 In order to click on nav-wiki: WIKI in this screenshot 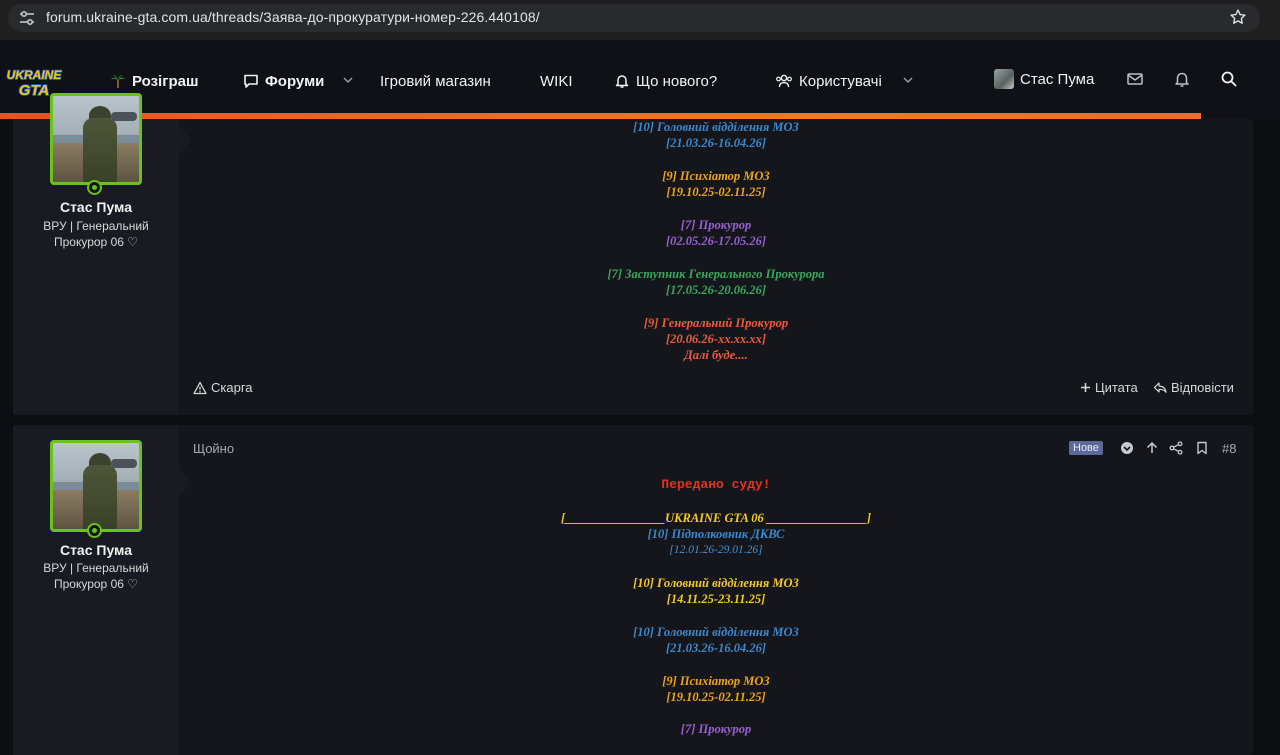, I will do `click(556, 81)`.